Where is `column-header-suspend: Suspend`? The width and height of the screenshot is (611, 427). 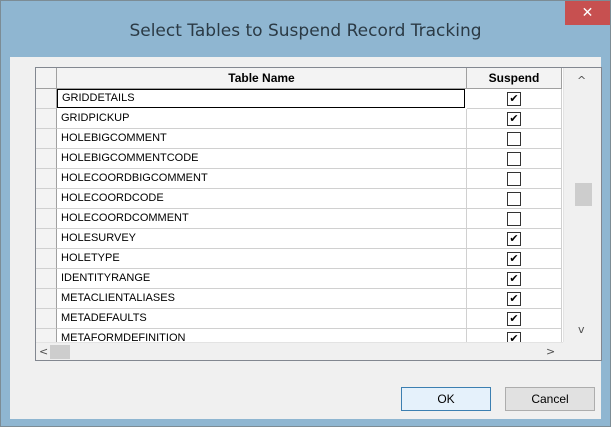 column-header-suspend: Suspend is located at coordinates (514, 78).